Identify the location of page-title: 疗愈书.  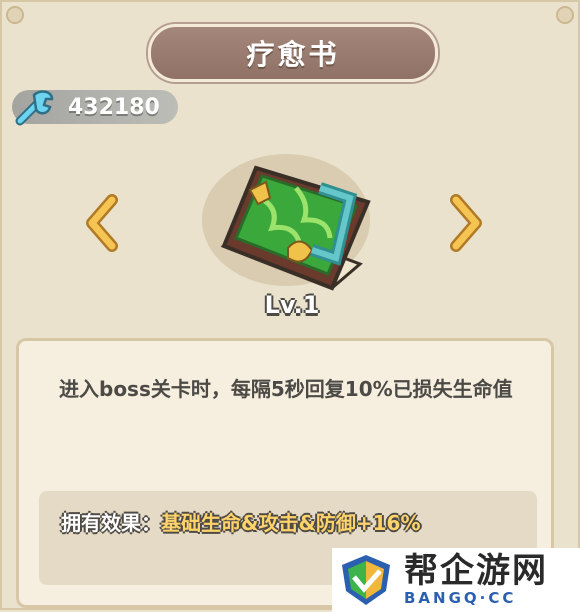
(293, 54).